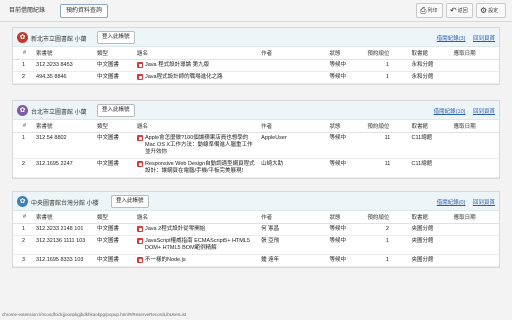 This screenshot has width=512, height=320. Describe the element at coordinates (256, 110) in the screenshot. I see `panel-header: ✿ 台北市立圖書館 小蘭 登入此帳號 借閱紀錄(10) 回到頁首` at that location.